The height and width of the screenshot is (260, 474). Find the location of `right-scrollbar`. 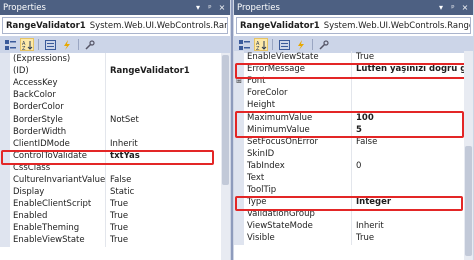

right-scrollbar is located at coordinates (468, 155).